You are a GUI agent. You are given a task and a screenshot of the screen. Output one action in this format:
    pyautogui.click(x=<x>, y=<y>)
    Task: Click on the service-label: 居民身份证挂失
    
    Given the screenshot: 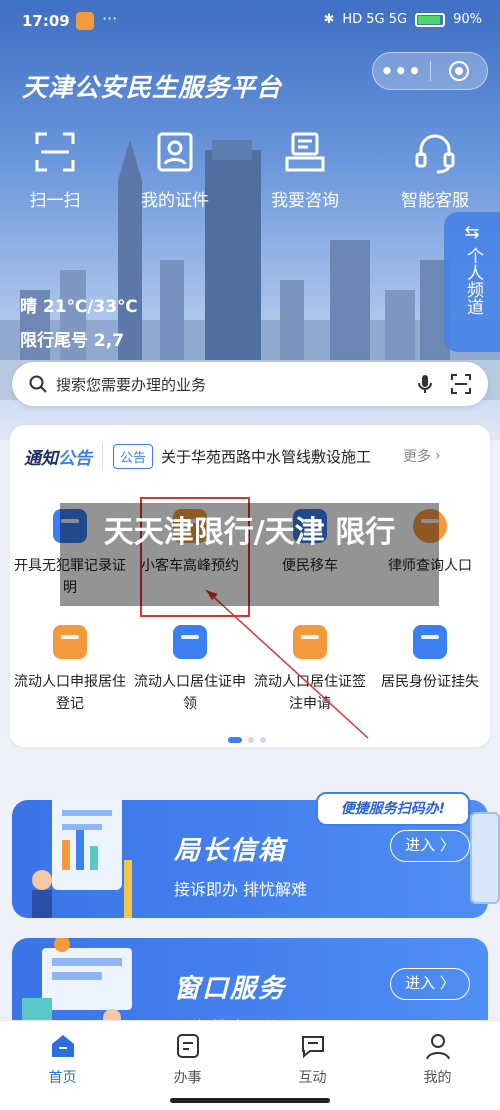 What is the action you would take?
    pyautogui.click(x=430, y=682)
    